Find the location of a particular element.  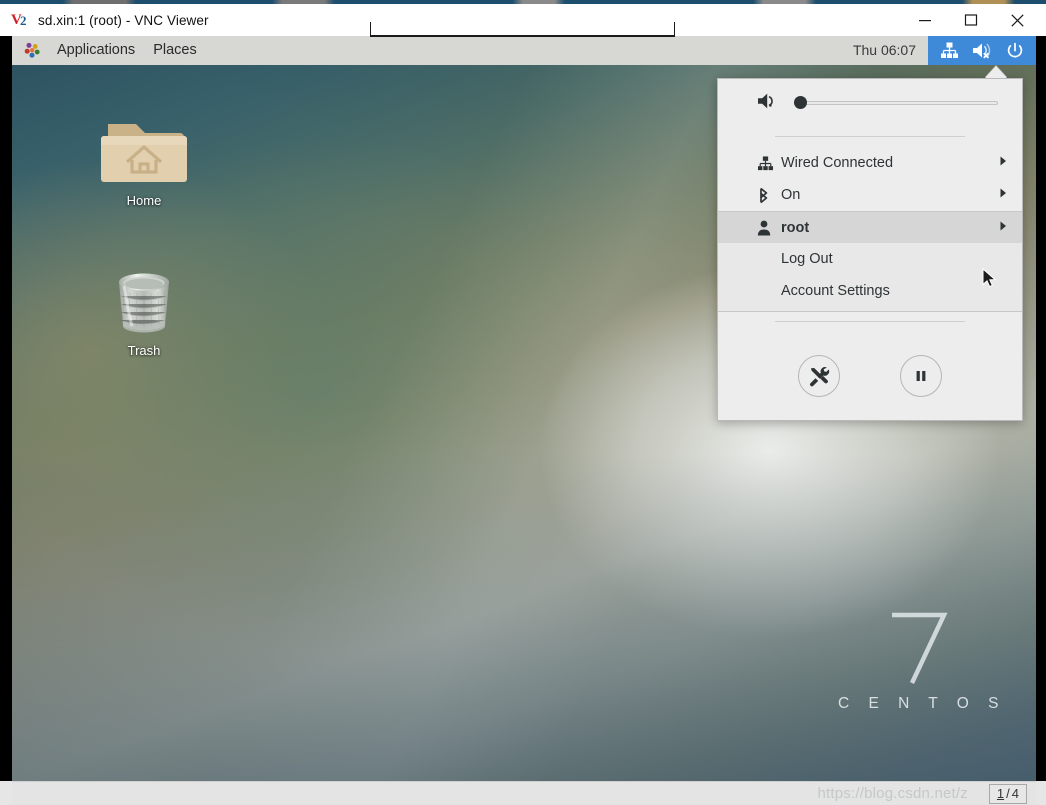

suspend-button is located at coordinates (921, 376).